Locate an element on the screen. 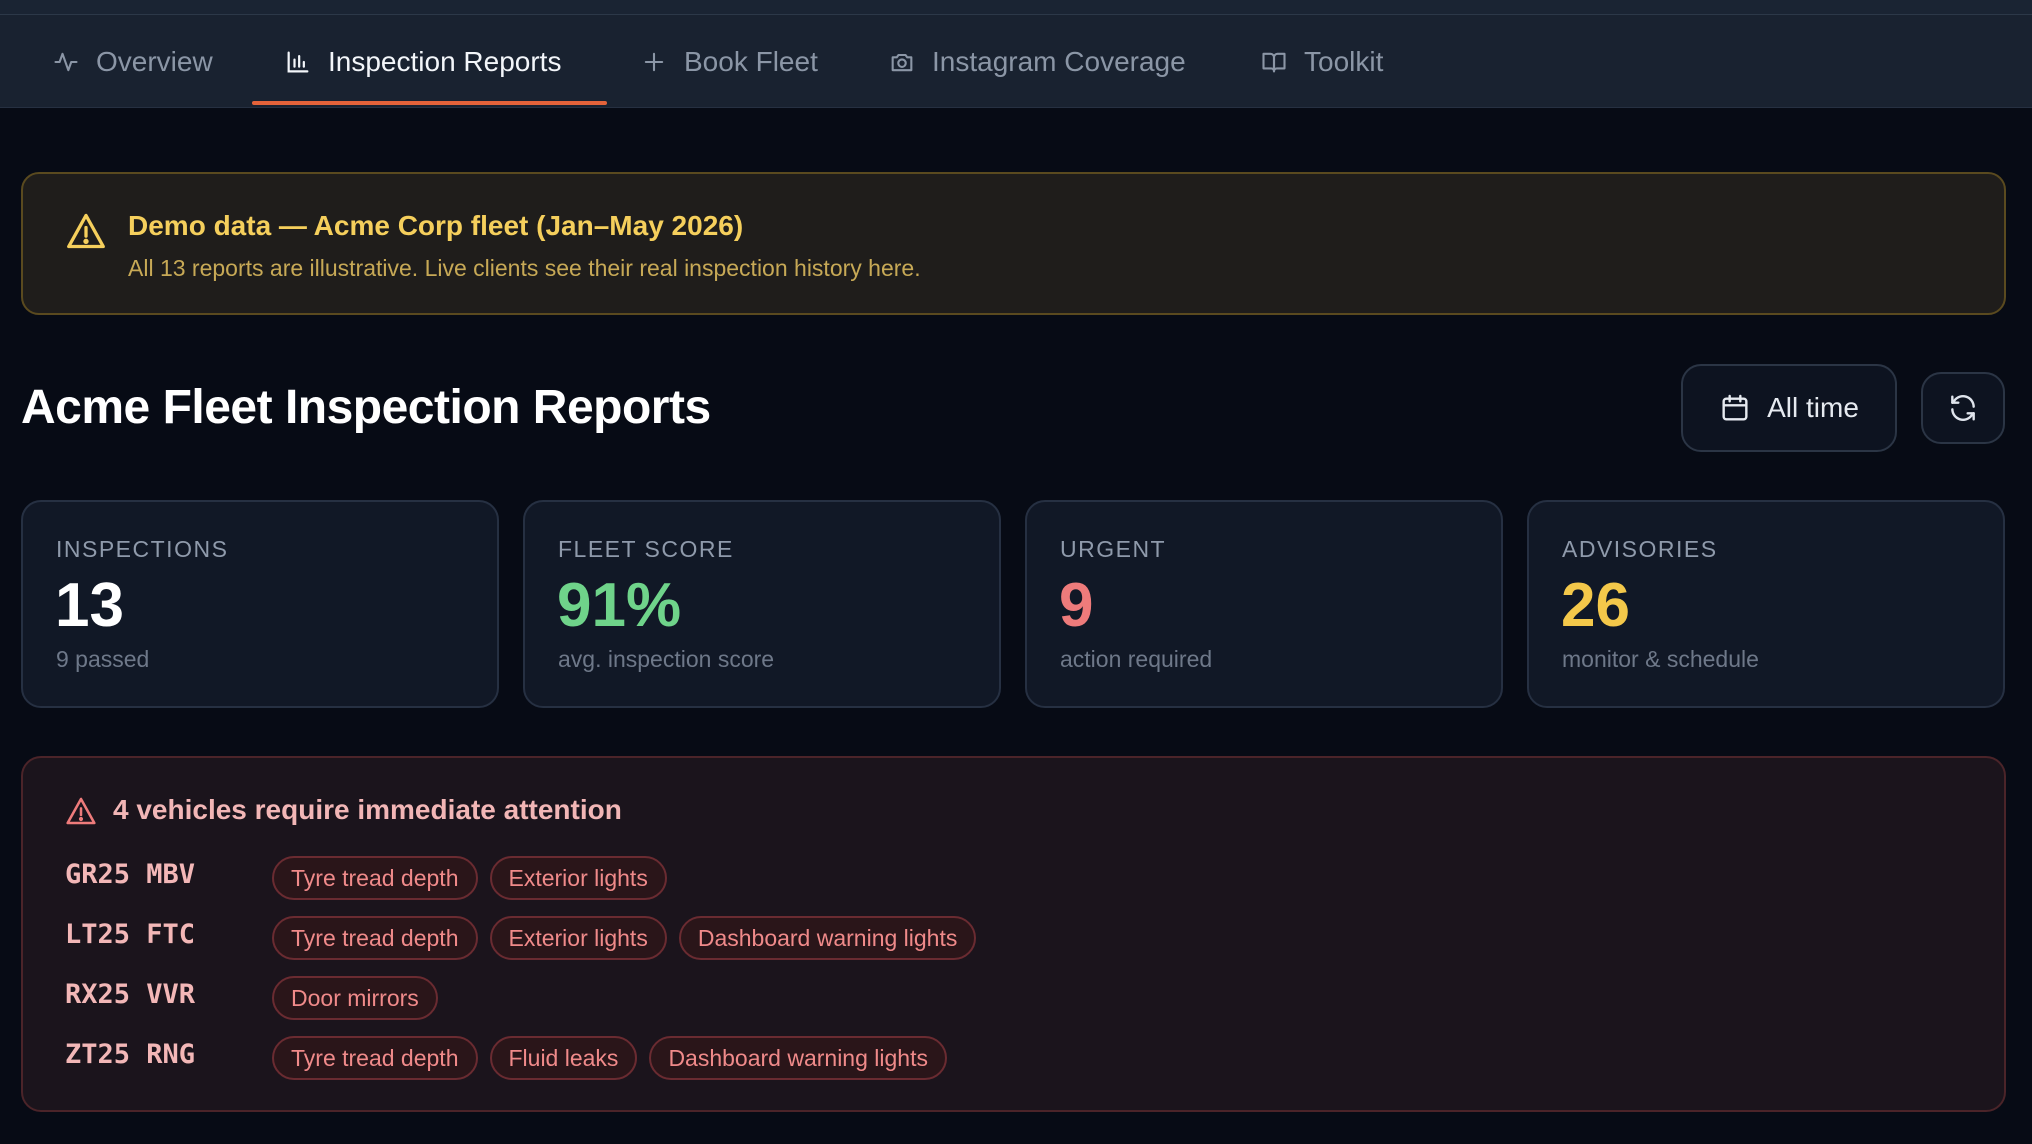  vehicle-plate: LT25 FTC is located at coordinates (130, 934).